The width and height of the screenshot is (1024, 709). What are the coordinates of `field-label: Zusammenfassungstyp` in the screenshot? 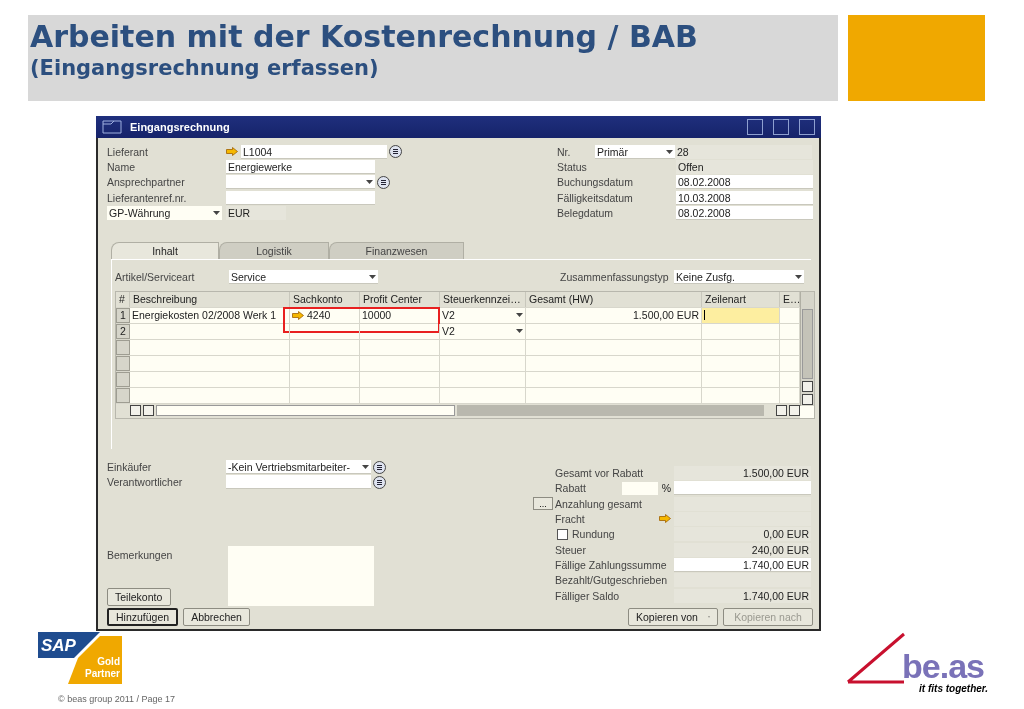 It's located at (615, 277).